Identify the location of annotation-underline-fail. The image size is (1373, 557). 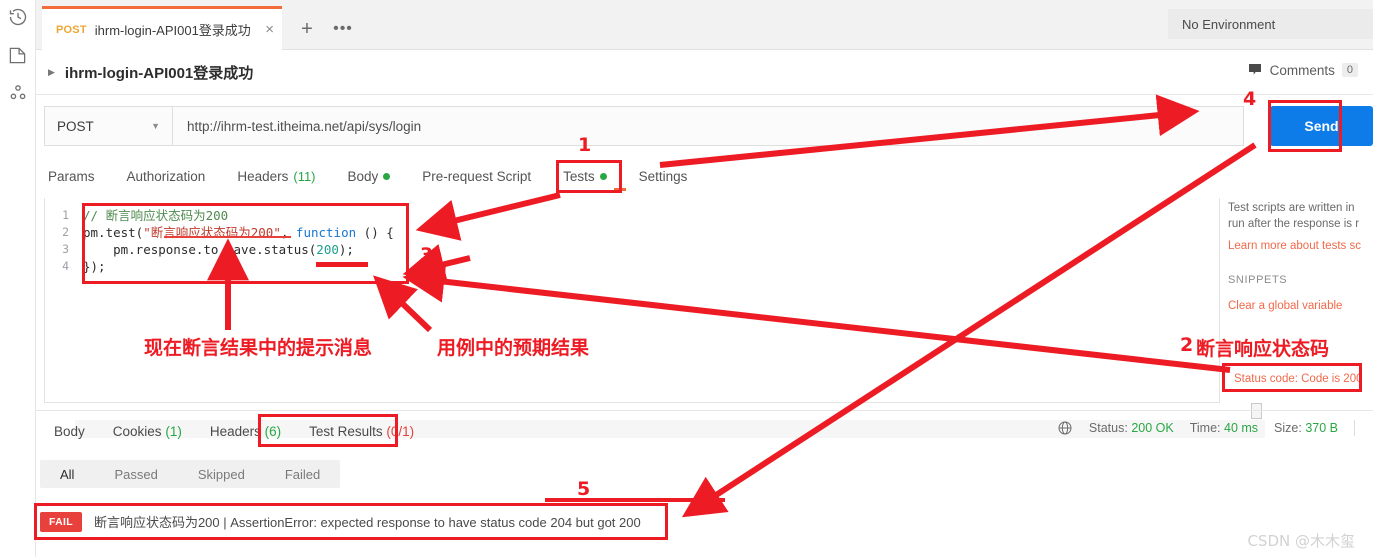
(635, 500).